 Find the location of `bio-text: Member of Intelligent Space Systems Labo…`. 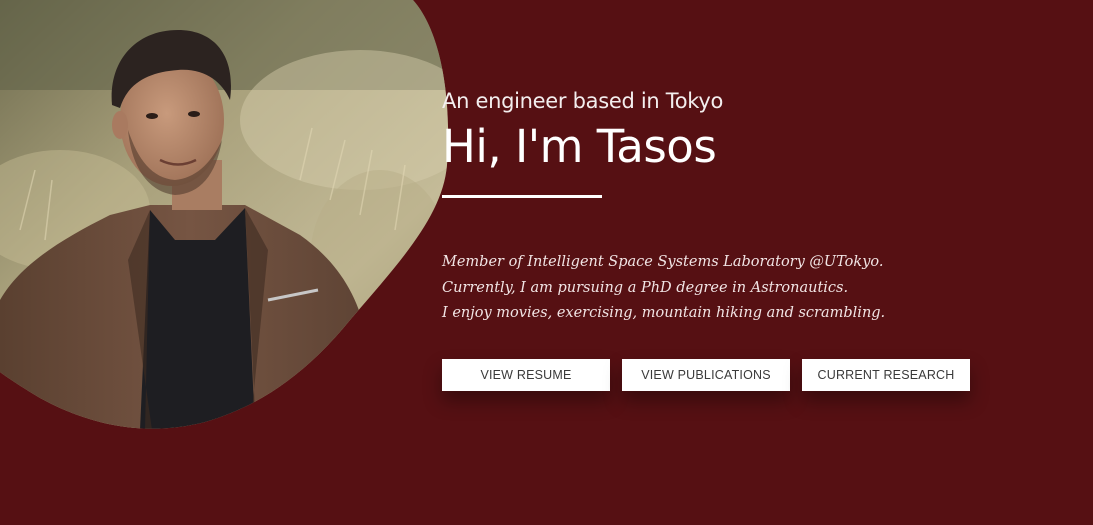

bio-text: Member of Intelligent Space Systems Labo… is located at coordinates (663, 288).